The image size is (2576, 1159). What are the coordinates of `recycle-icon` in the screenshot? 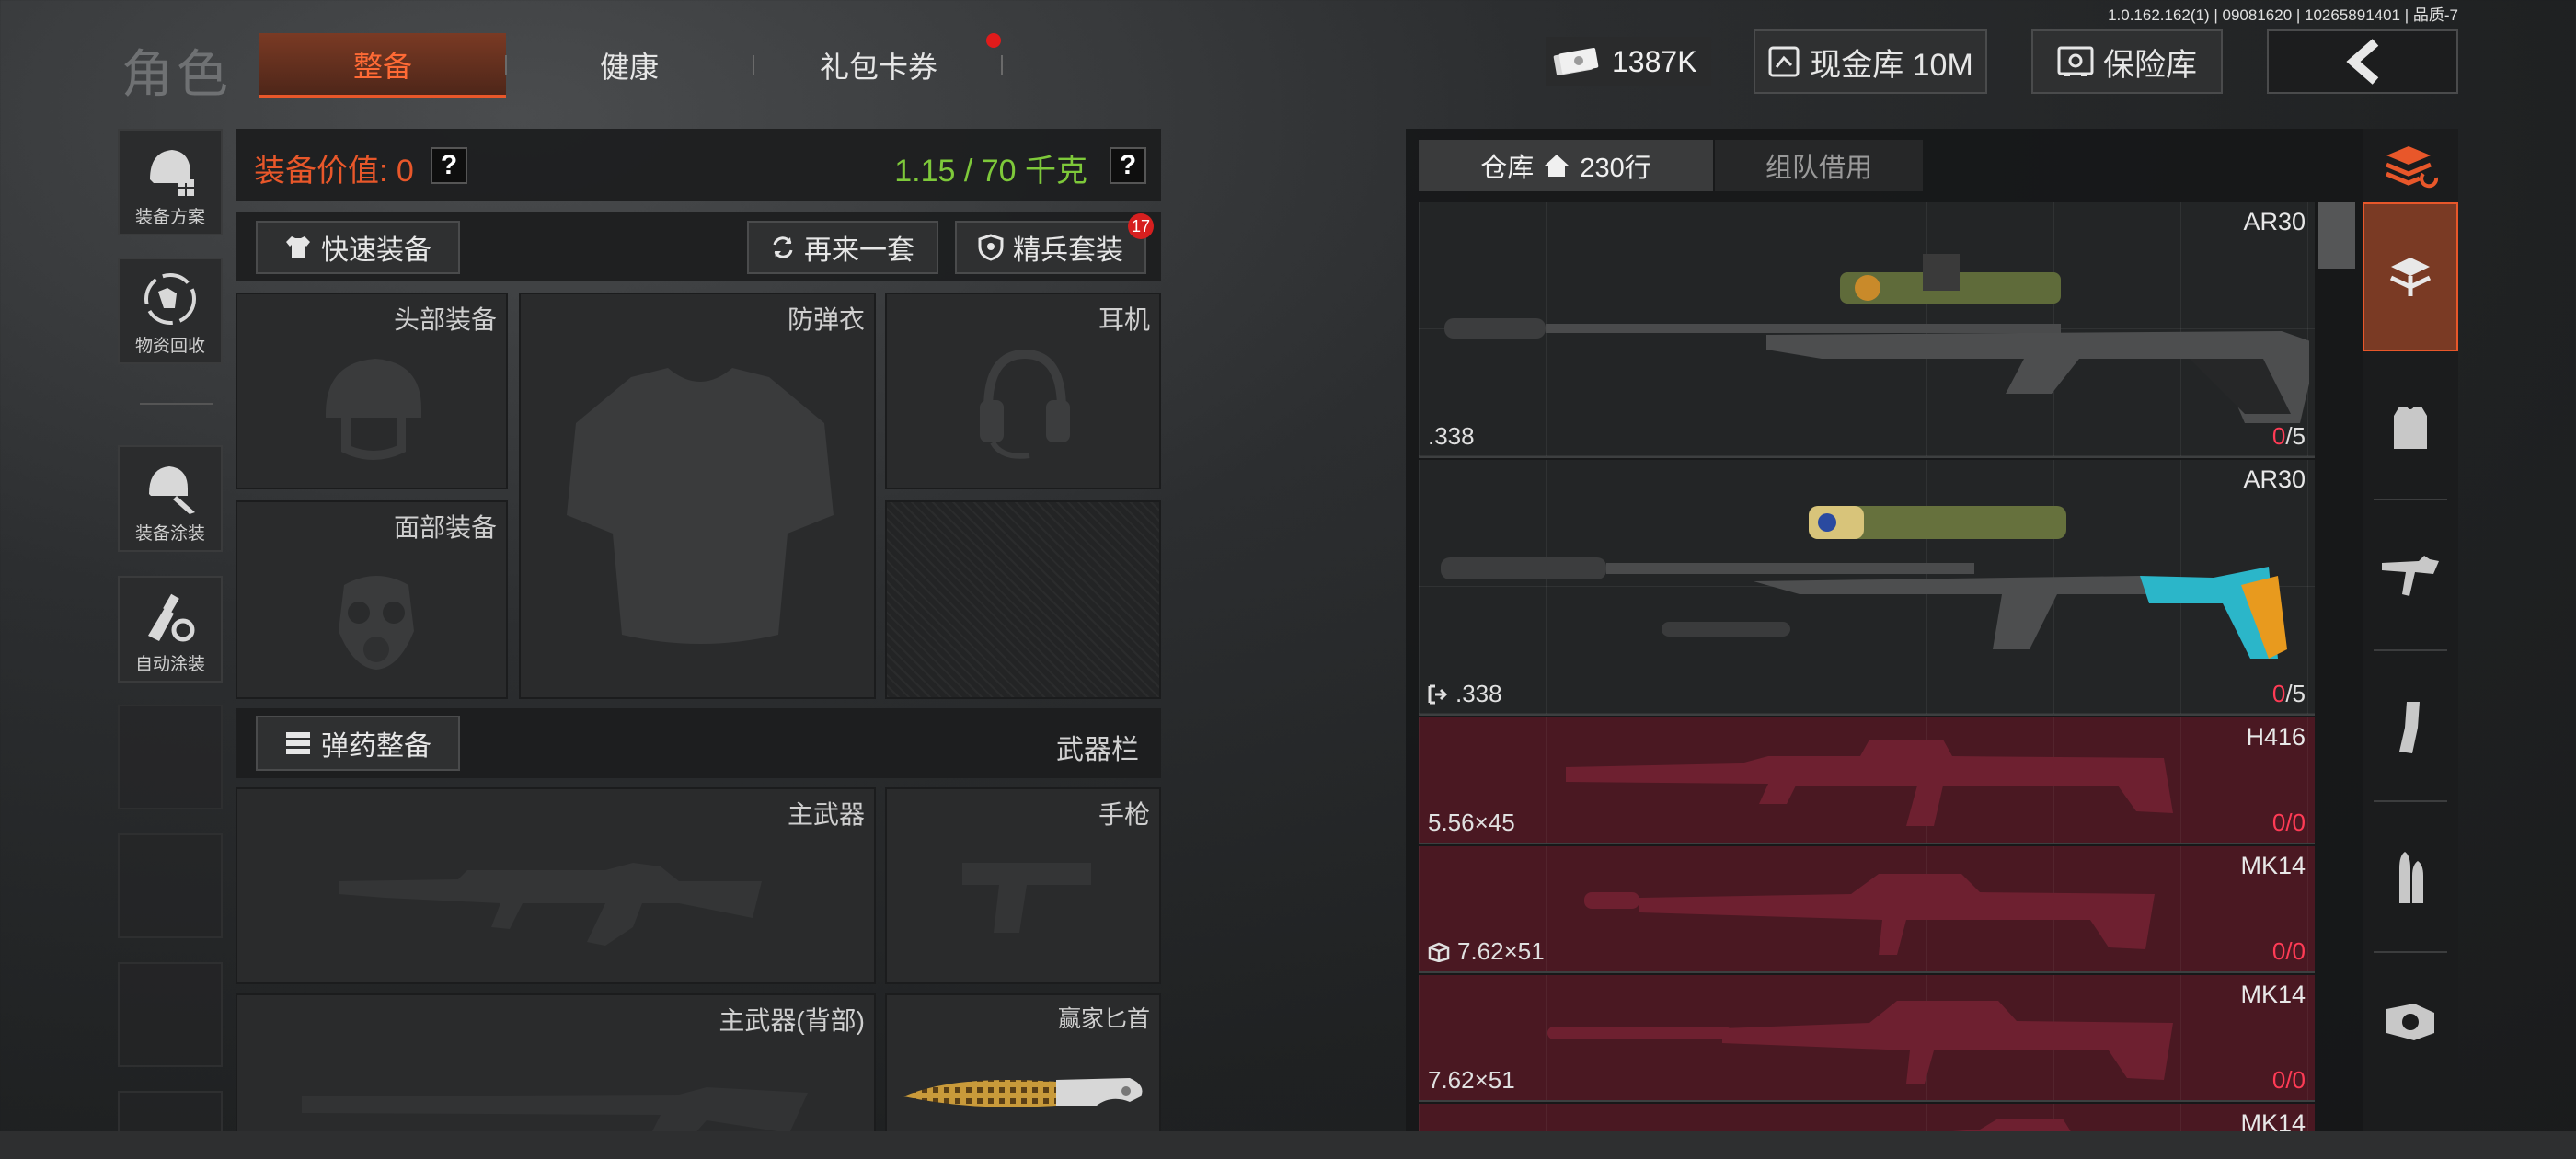 It's located at (170, 299).